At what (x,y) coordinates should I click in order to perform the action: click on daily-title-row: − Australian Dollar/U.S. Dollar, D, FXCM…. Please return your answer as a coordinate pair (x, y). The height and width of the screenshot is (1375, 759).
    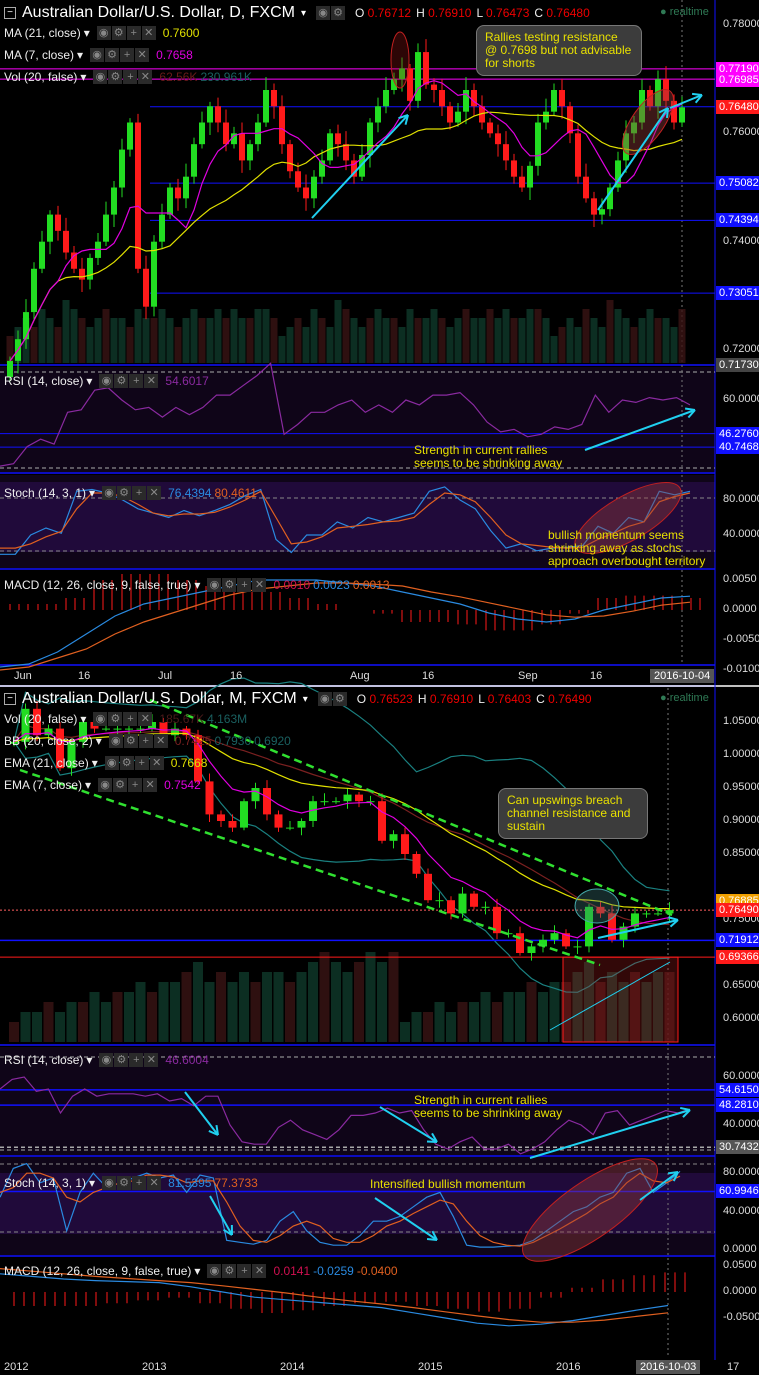
    Looking at the image, I should click on (299, 13).